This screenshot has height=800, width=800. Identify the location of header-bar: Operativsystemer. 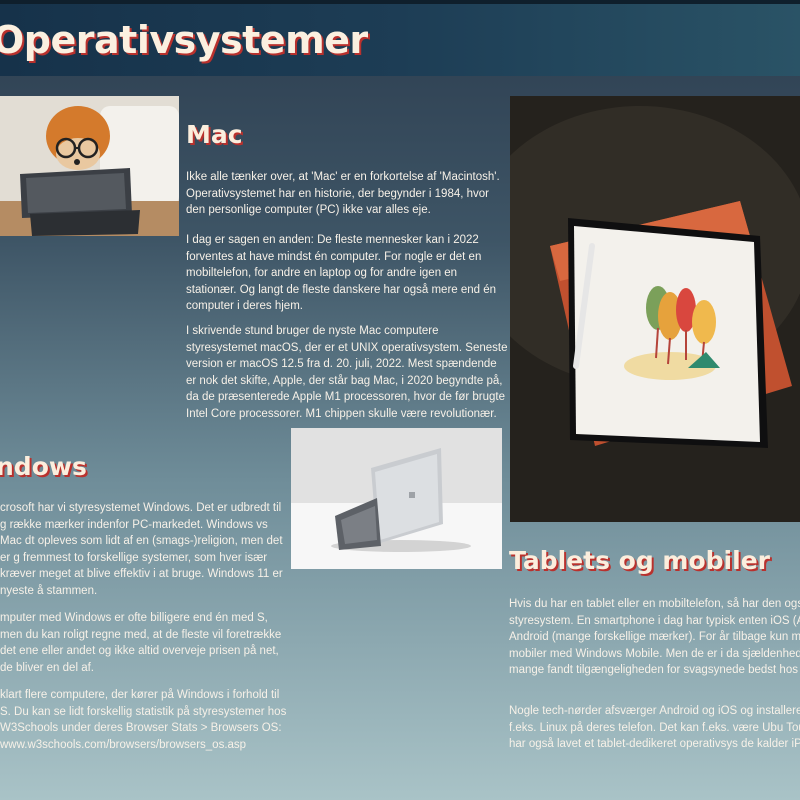
(400, 38).